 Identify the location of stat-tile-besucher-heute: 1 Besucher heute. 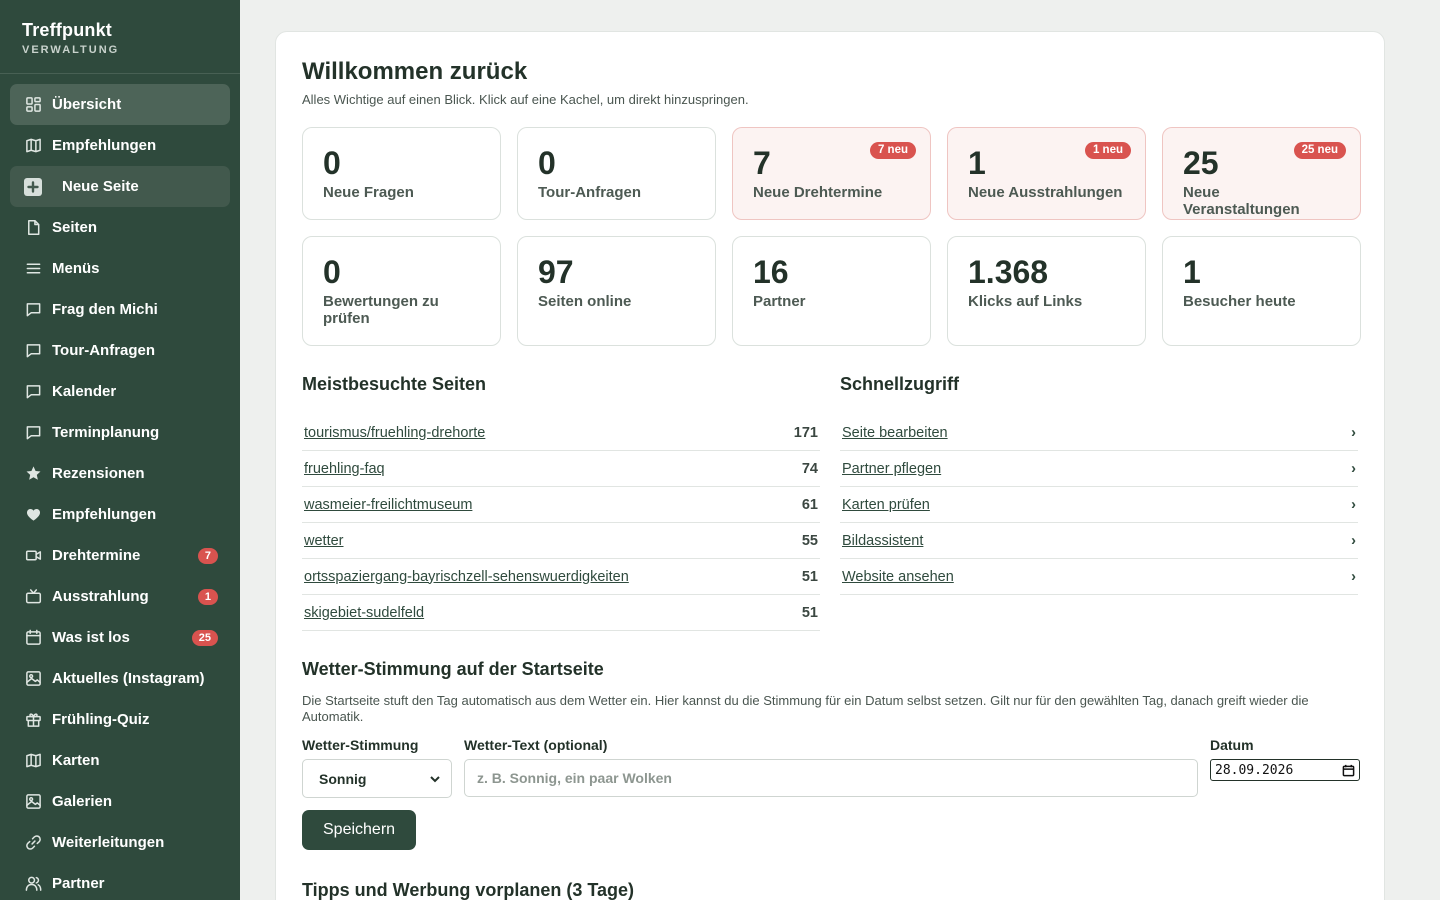
(1261, 291).